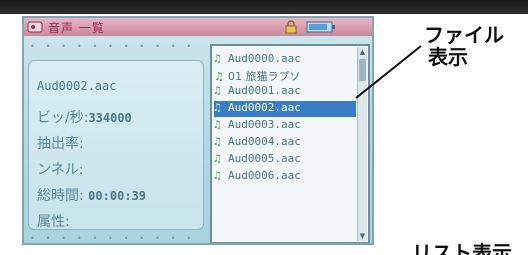  I want to click on callout-file-display: ファイル 表示, so click(464, 46).